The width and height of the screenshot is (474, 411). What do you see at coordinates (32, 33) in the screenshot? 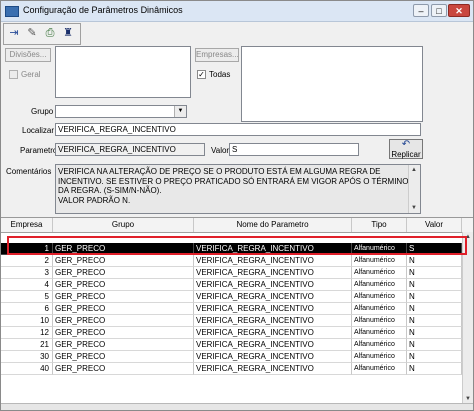
I see `eraser-icon: ✎` at bounding box center [32, 33].